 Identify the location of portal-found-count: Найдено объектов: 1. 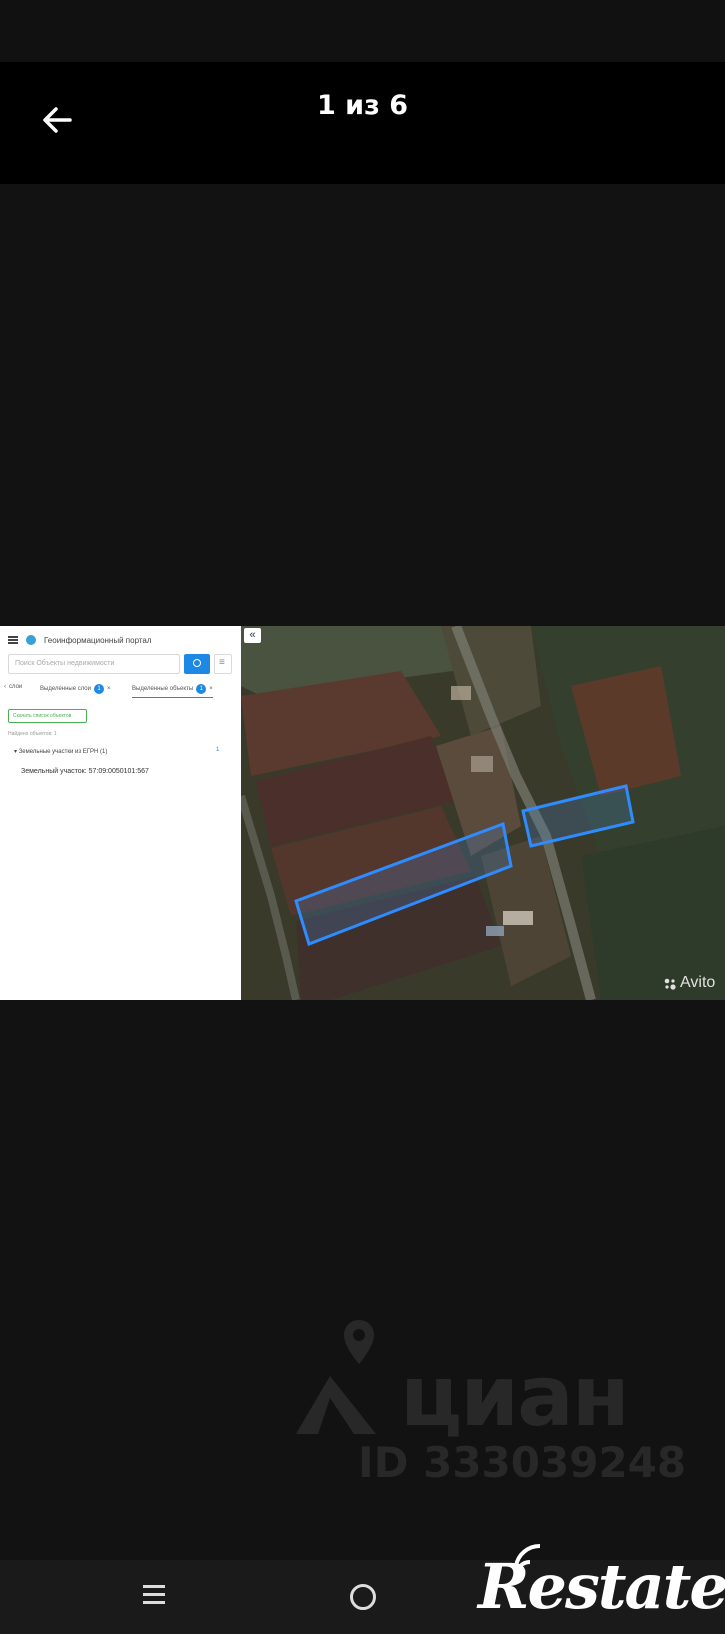
(32, 734).